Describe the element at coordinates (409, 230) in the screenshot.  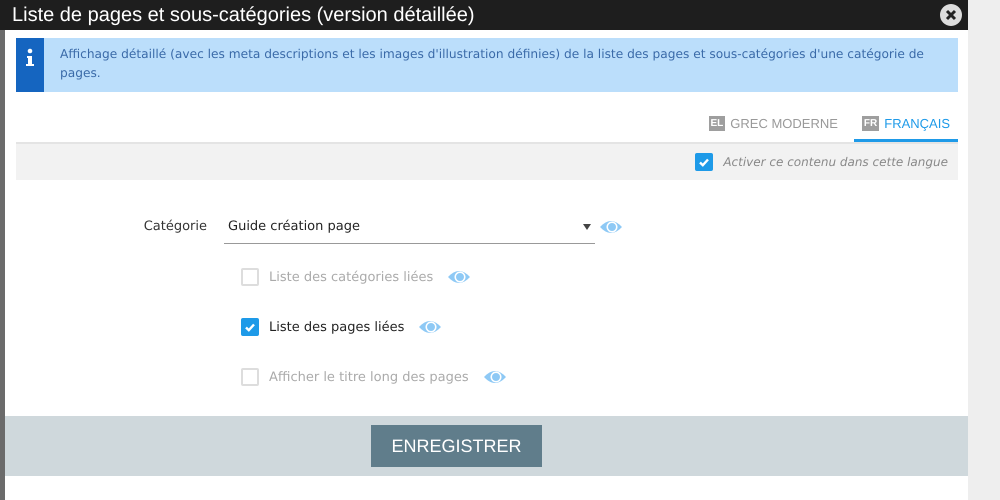
I see `category-dropdown: Guide création page` at that location.